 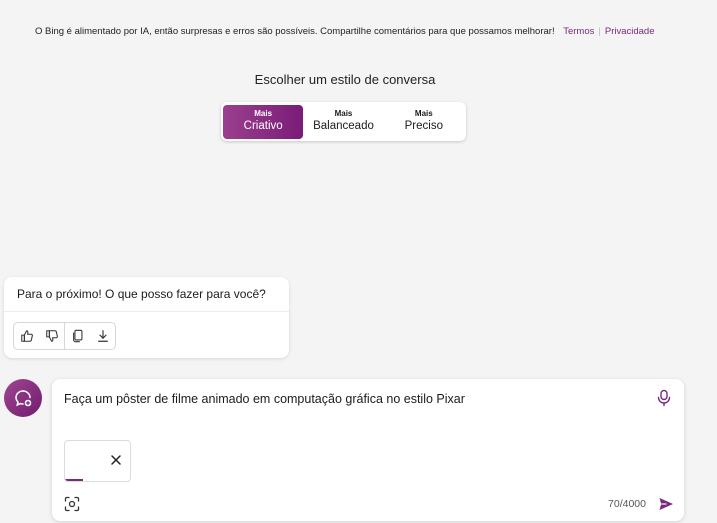 What do you see at coordinates (630, 31) in the screenshot?
I see `privacy-link: Privacidade` at bounding box center [630, 31].